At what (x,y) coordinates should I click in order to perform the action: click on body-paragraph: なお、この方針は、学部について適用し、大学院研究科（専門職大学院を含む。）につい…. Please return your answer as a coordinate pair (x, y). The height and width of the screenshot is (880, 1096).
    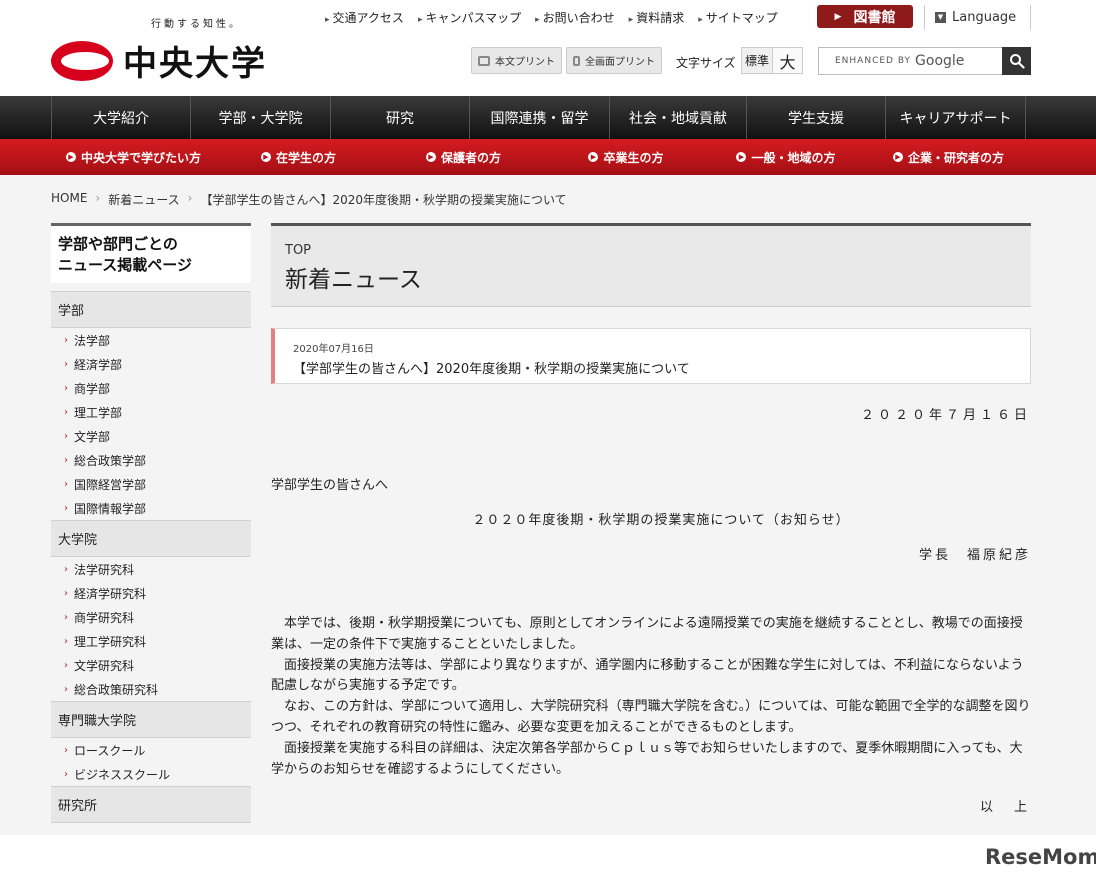
    Looking at the image, I should click on (651, 717).